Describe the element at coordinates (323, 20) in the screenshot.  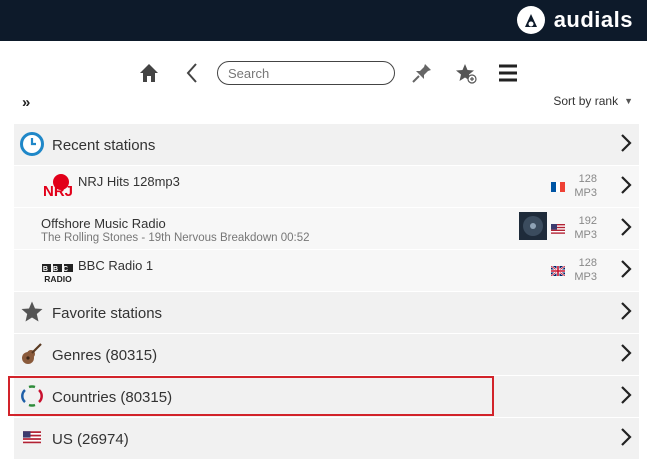
I see `app-header: audials` at that location.